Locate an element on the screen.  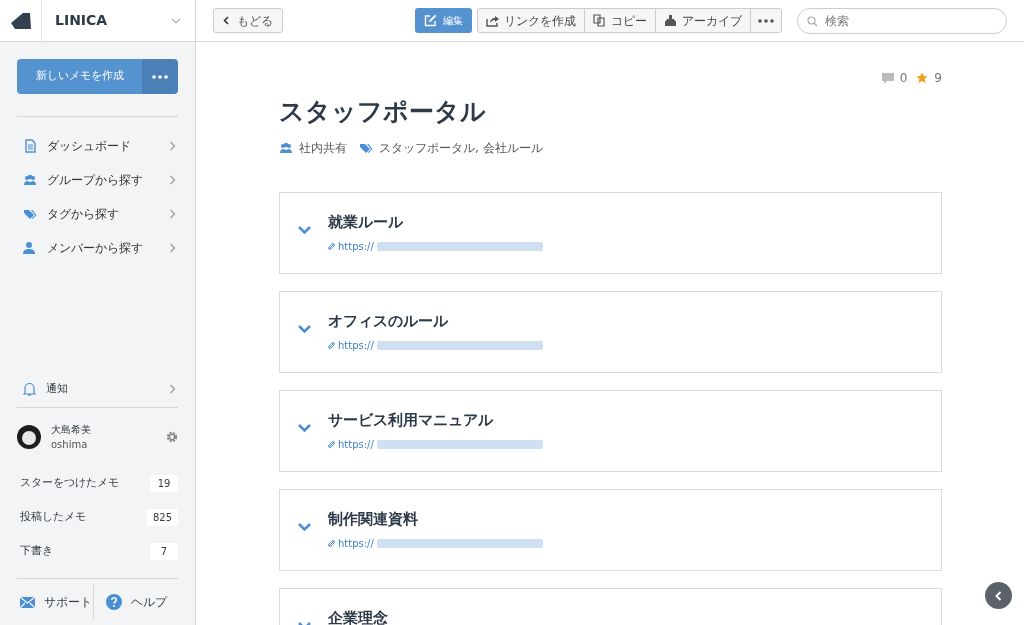
share-icon is located at coordinates (492, 20).